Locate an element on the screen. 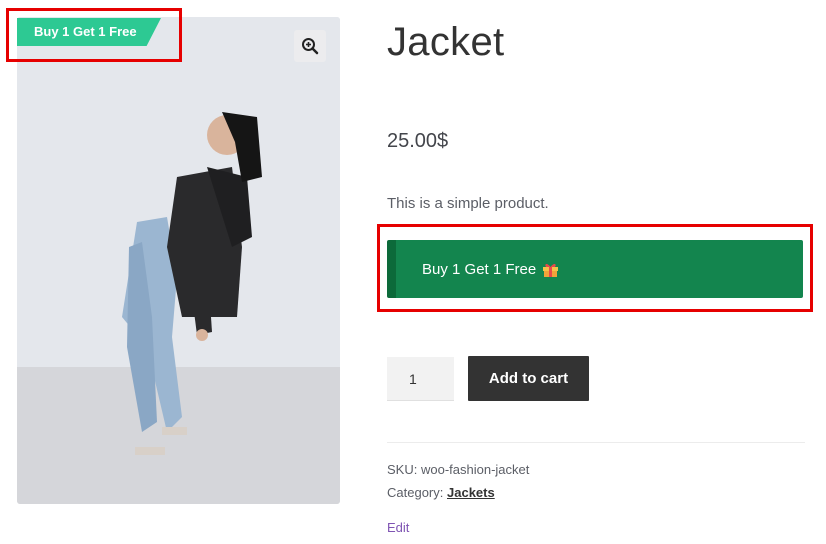 The width and height of the screenshot is (826, 544). product-price: 25.00$ is located at coordinates (418, 141).